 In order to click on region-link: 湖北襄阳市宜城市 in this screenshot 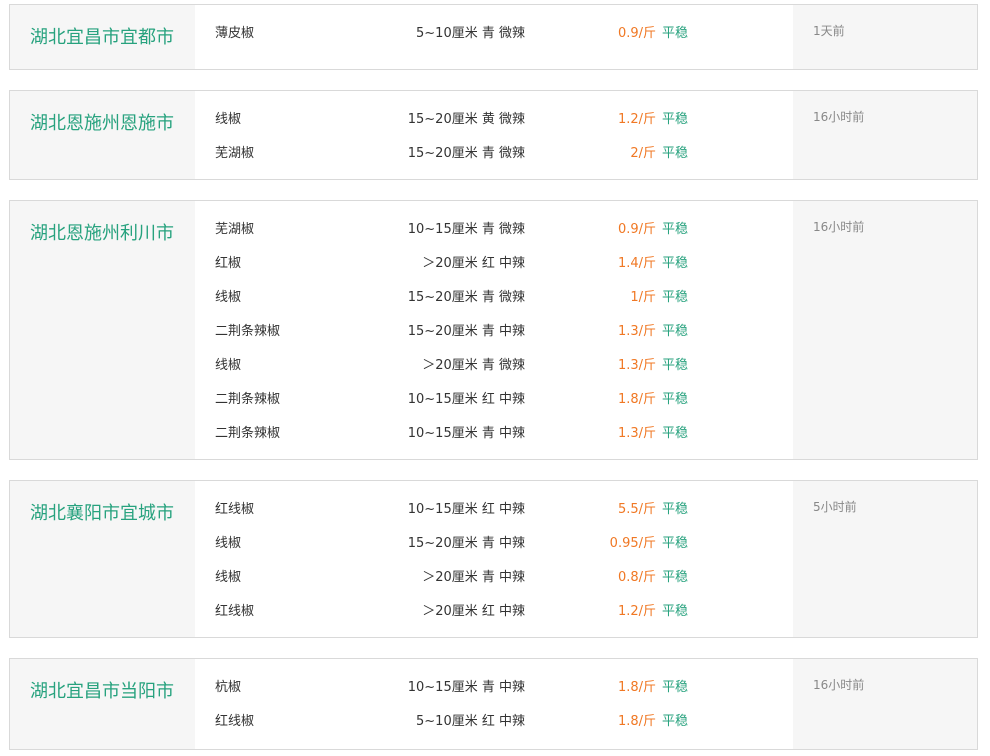, I will do `click(102, 514)`.